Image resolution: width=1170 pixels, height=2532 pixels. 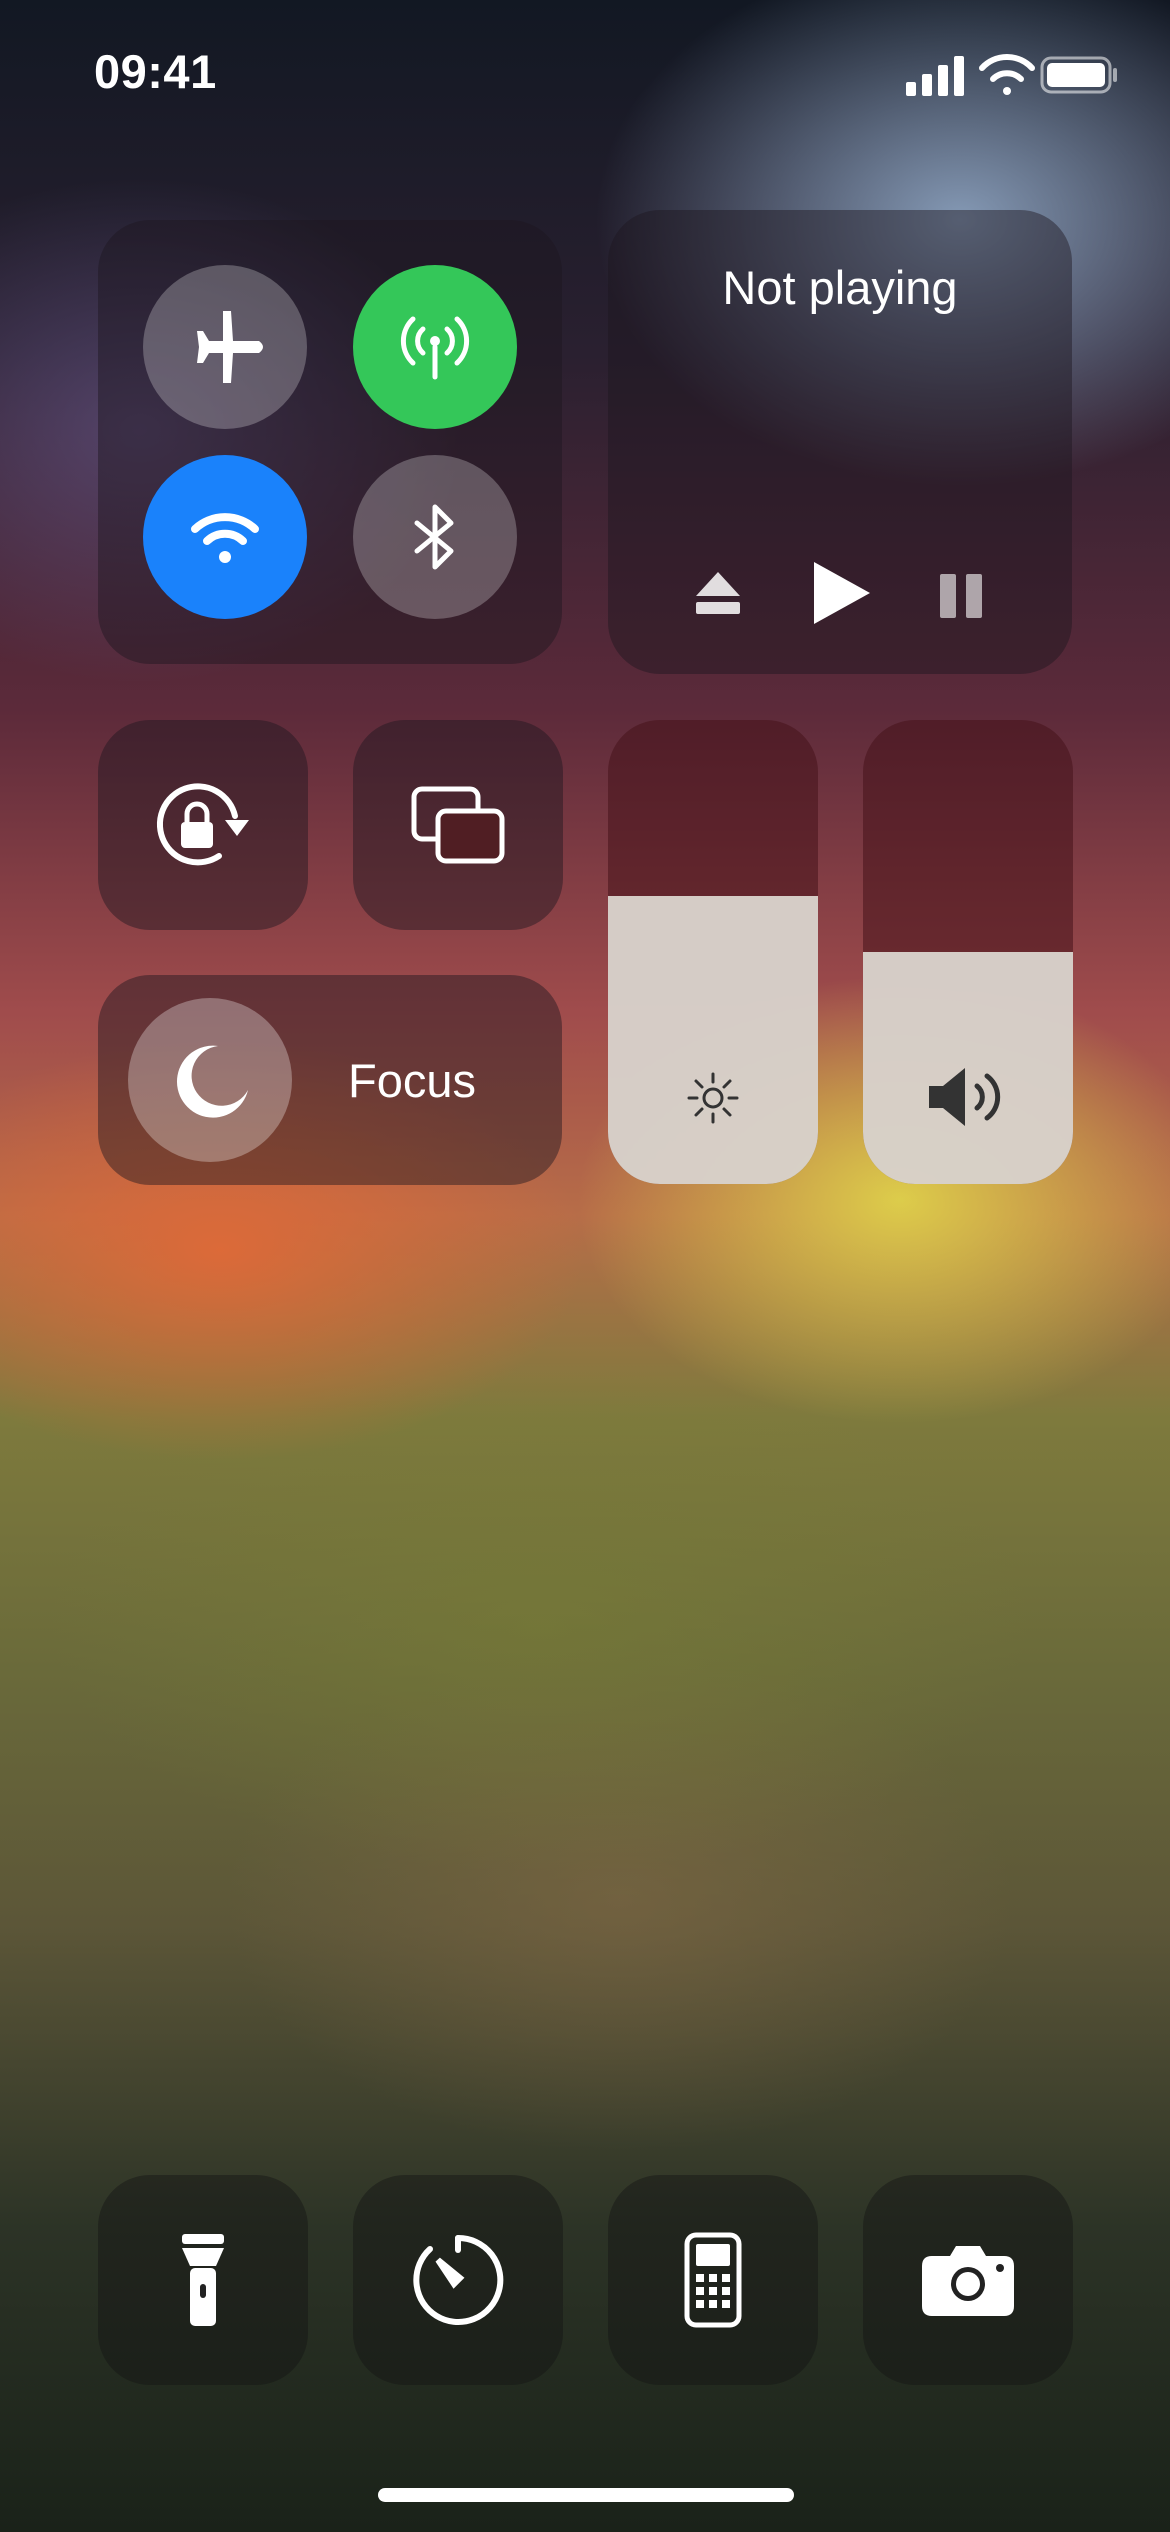 I want to click on moon-icon, so click(x=212, y=1081).